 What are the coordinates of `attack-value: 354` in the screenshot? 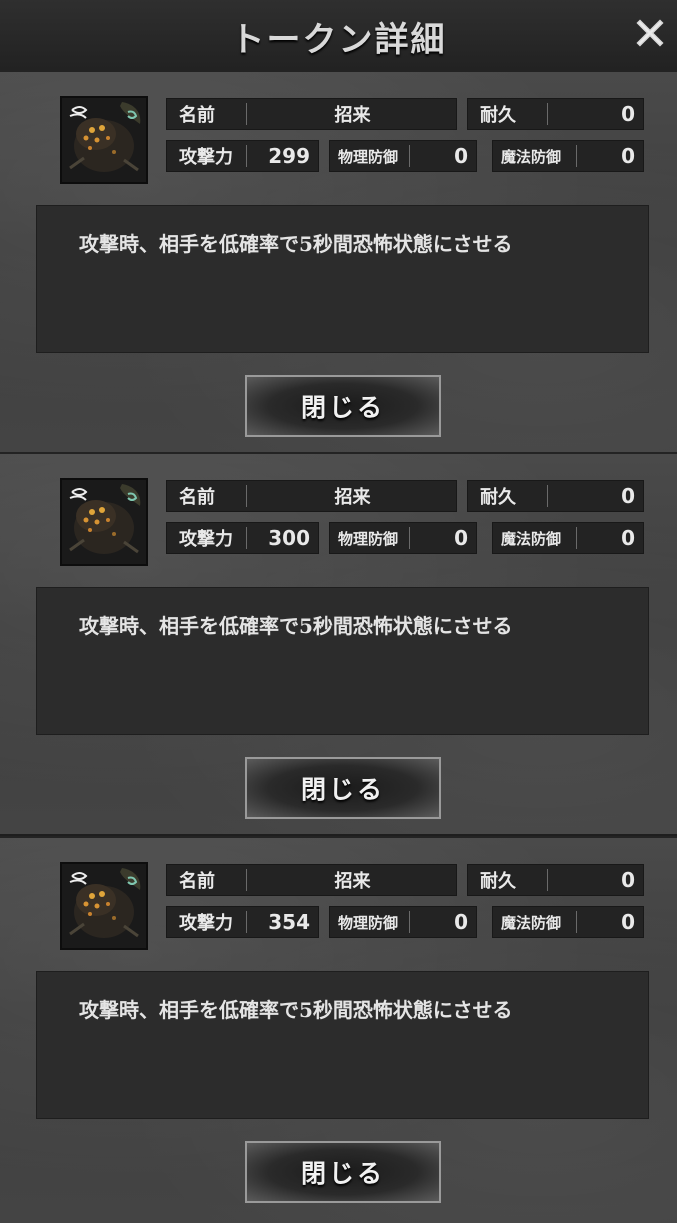 It's located at (289, 922).